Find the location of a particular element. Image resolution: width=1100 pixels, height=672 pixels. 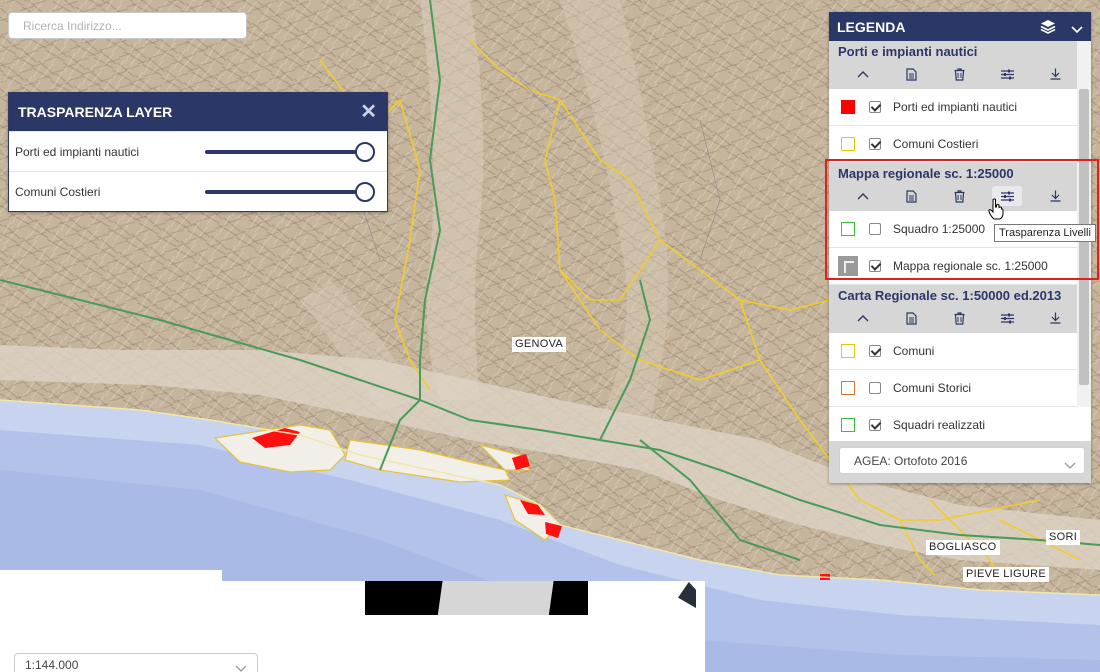

map-label-sori: SORI is located at coordinates (1063, 537).